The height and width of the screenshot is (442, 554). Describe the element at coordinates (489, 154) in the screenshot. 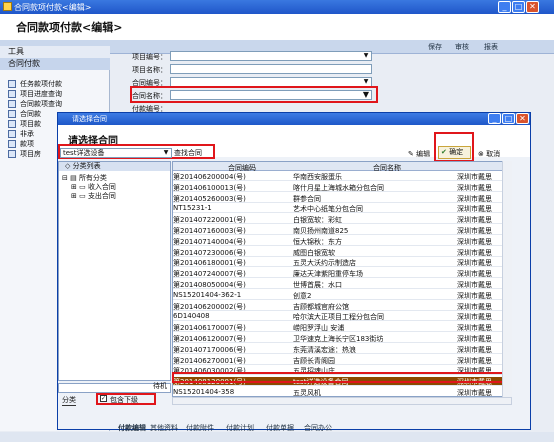

I see `cancel-button: ⊗ 取消` at that location.